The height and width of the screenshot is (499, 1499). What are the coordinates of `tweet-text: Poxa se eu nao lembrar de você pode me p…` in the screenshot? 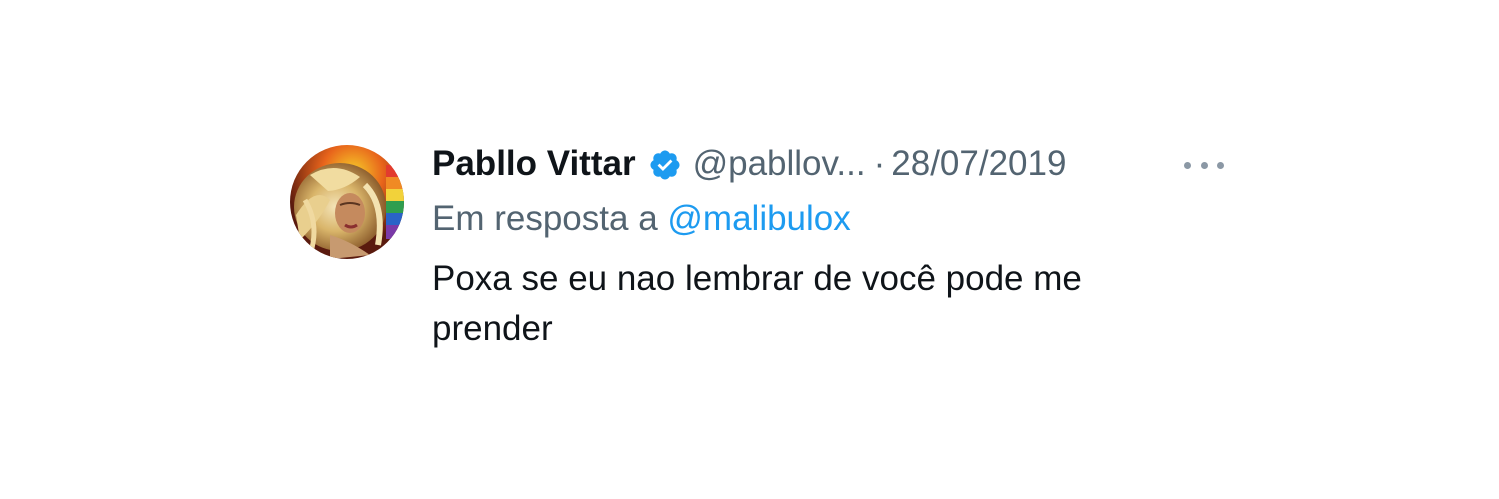 It's located at (757, 303).